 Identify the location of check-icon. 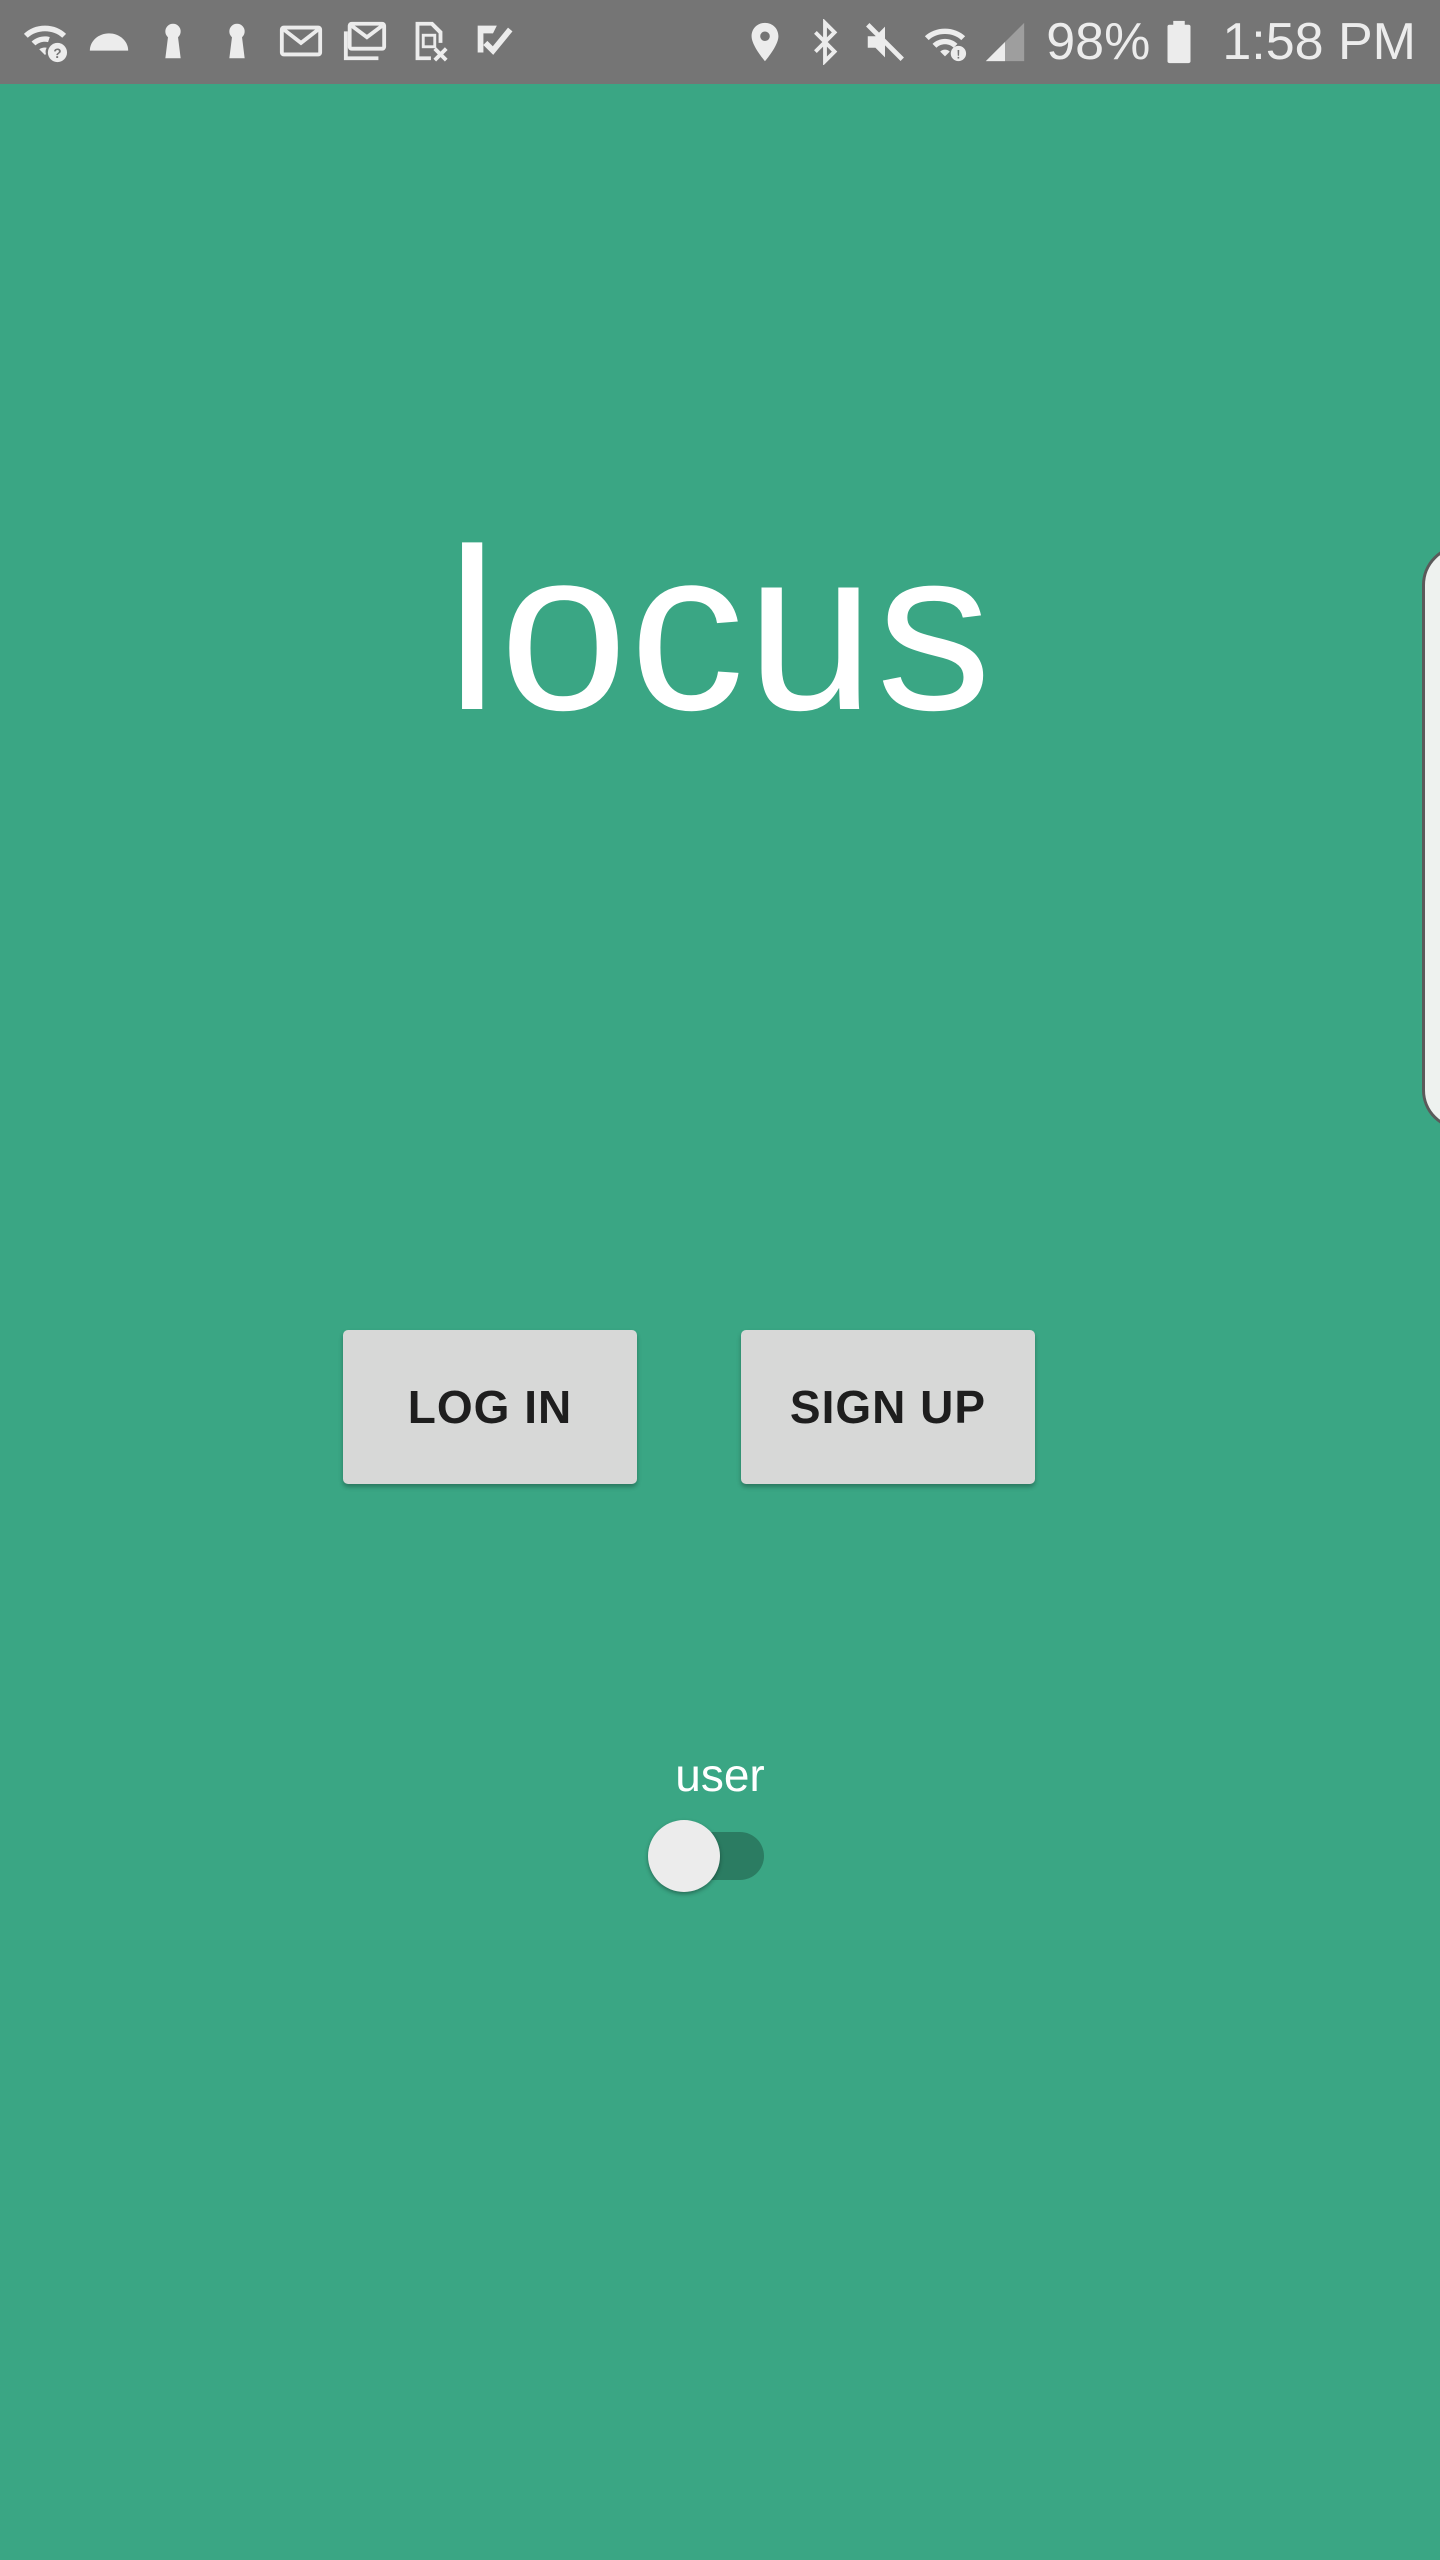
(493, 41).